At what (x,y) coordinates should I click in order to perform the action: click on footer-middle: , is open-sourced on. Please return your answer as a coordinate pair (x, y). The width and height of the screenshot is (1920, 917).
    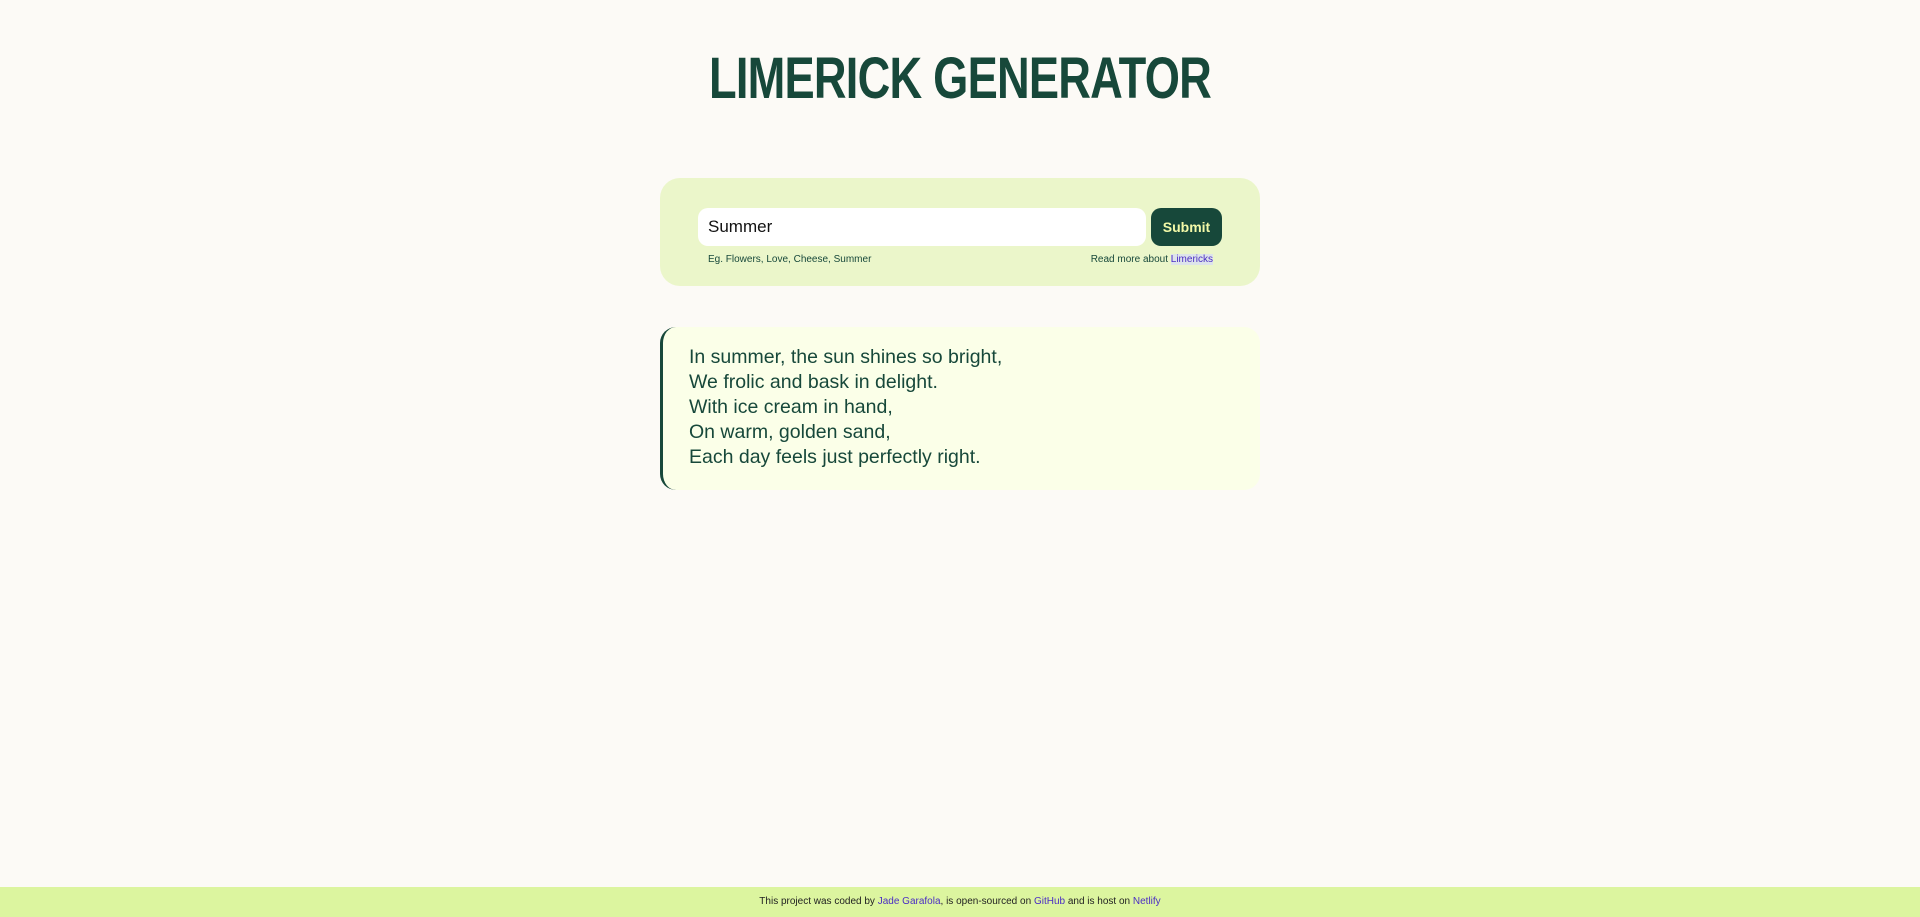
    Looking at the image, I should click on (986, 901).